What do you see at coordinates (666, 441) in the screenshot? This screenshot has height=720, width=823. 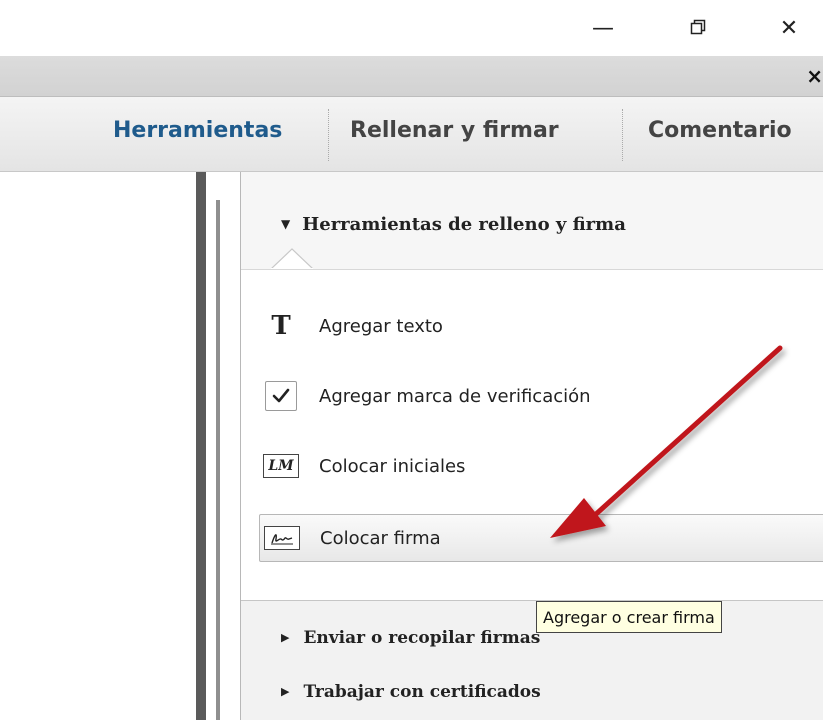 I see `annotation-arrow` at bounding box center [666, 441].